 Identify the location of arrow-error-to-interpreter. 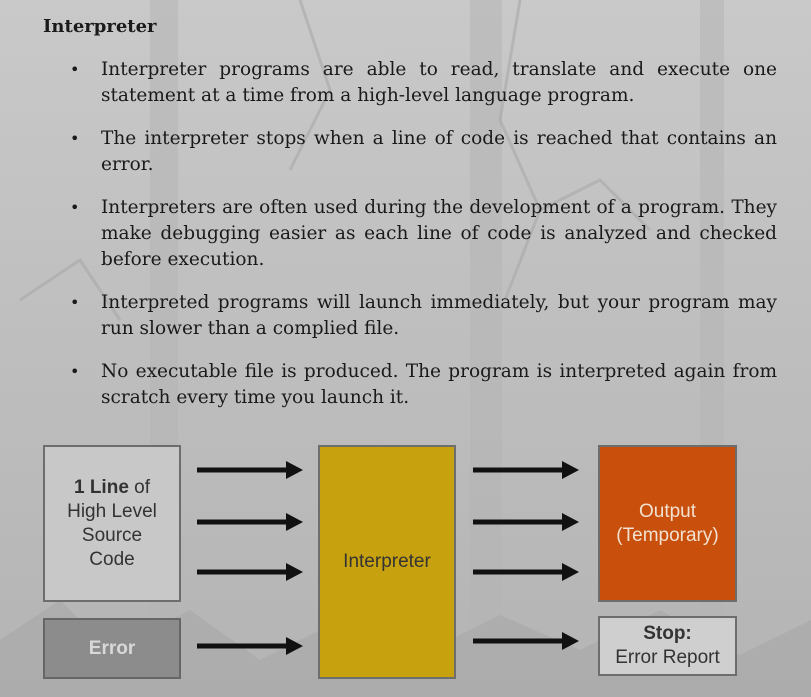
(250, 646).